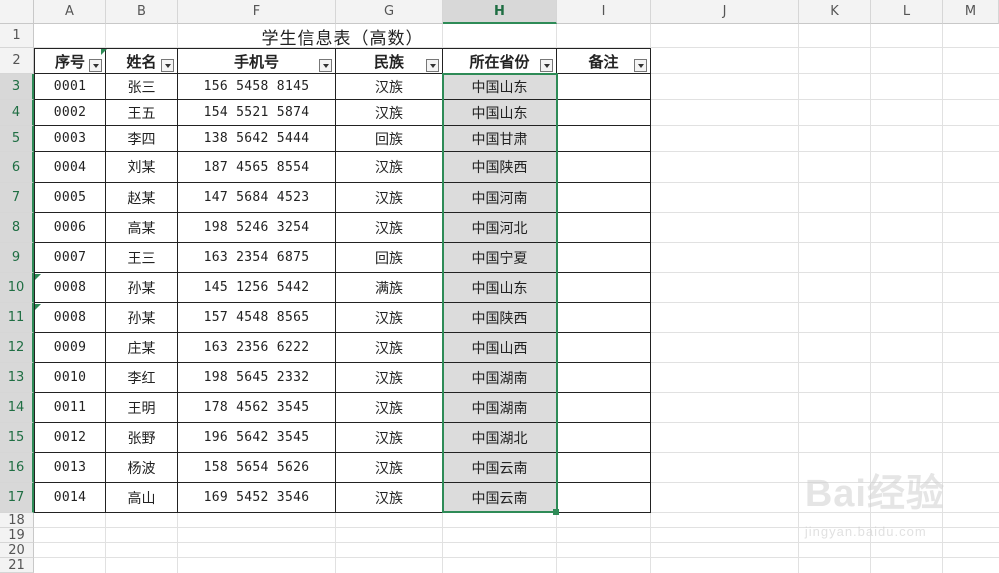 The height and width of the screenshot is (573, 999). Describe the element at coordinates (17, 167) in the screenshot. I see `row-header-6: 6` at that location.